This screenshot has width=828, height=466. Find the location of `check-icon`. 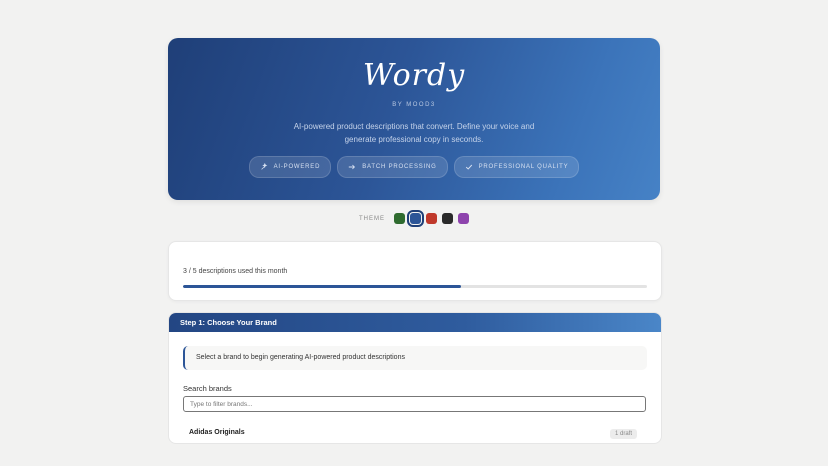

check-icon is located at coordinates (468, 167).